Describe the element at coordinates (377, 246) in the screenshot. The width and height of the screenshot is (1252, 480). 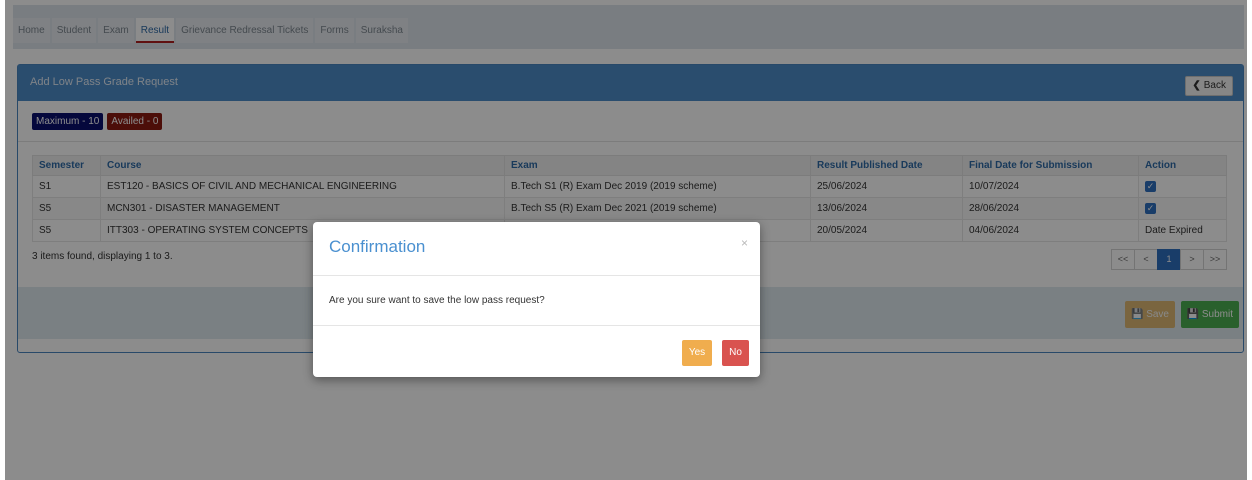
I see `dialog-title: Confirmation` at that location.